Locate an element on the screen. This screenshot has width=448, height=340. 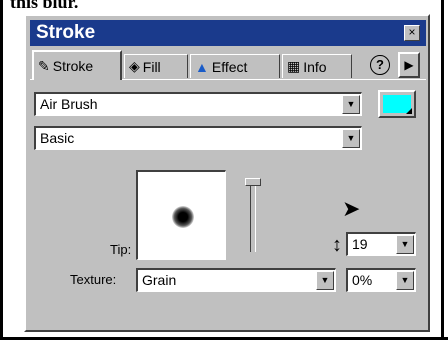
tip-label: Tip: is located at coordinates (121, 249).